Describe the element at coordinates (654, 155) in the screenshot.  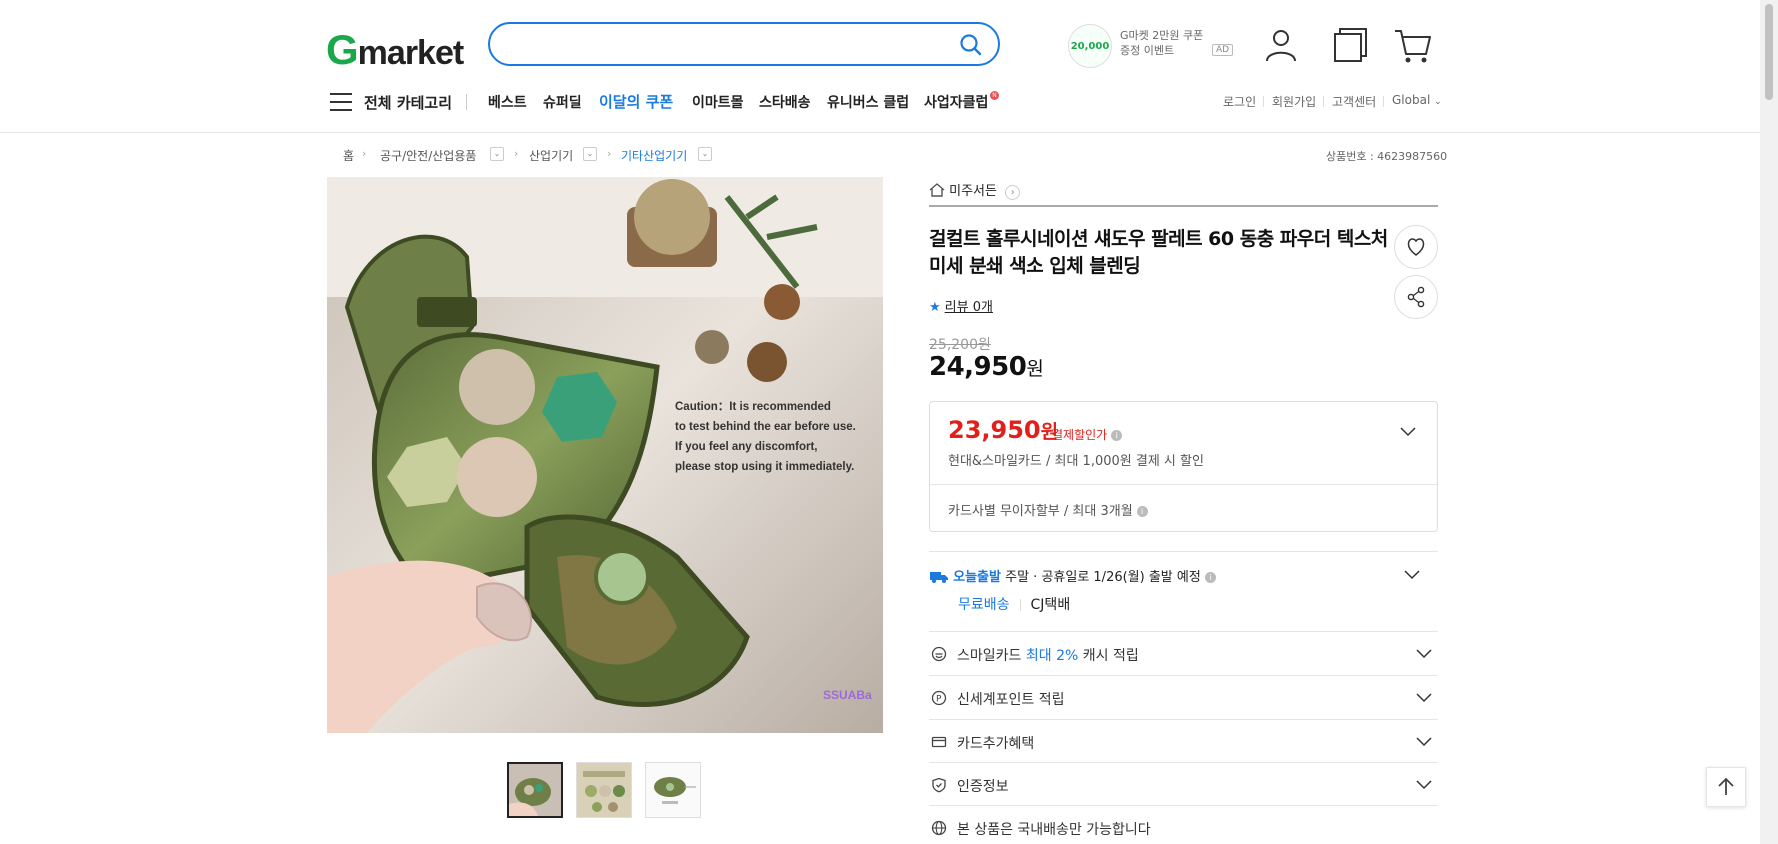
I see `breadcrumb-current: 기타산업기기` at that location.